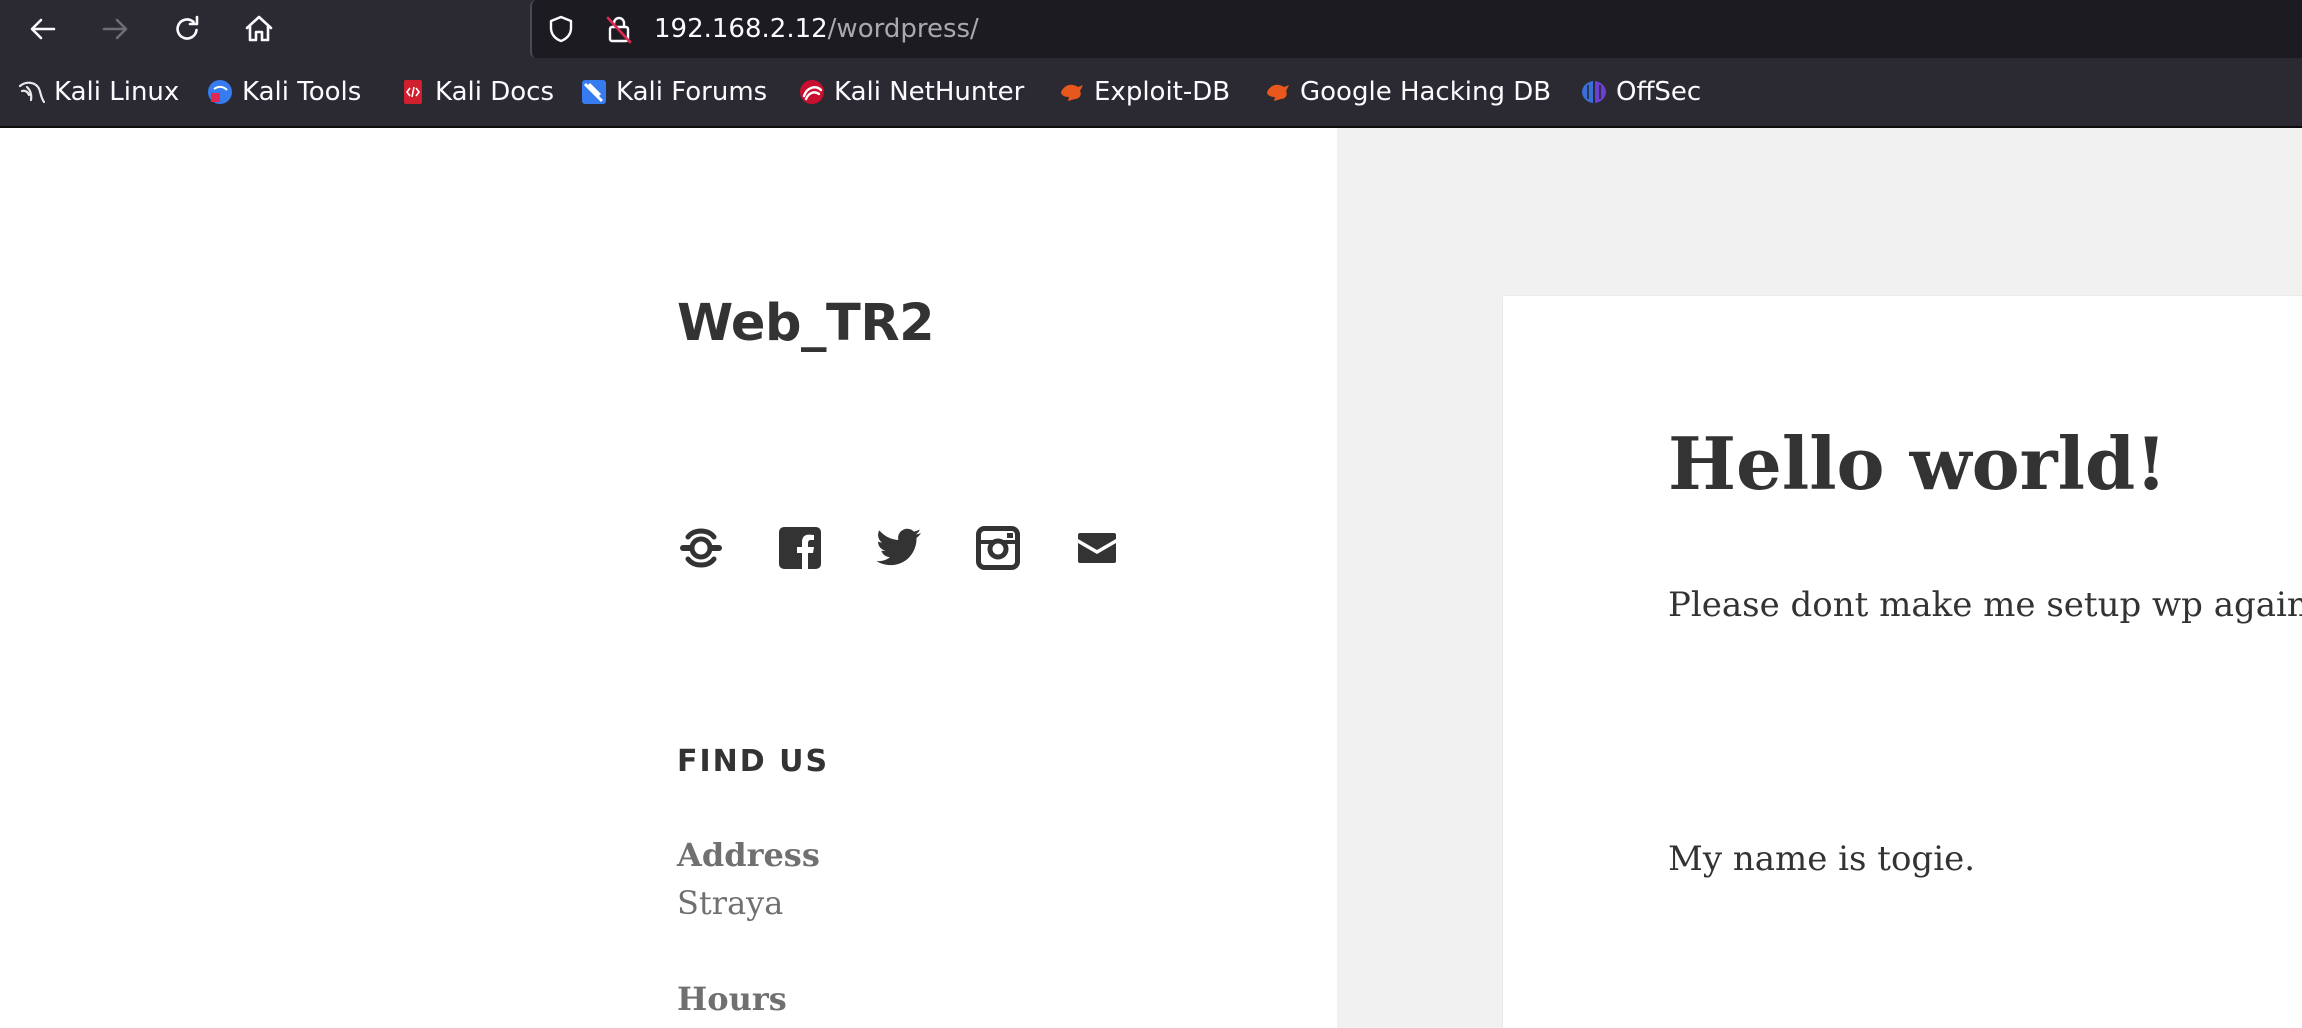  What do you see at coordinates (1162, 92) in the screenshot?
I see `bookmark-label: Exploit-DB` at bounding box center [1162, 92].